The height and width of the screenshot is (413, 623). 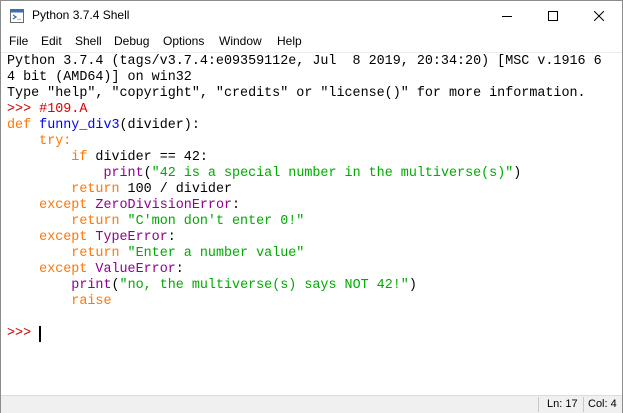 What do you see at coordinates (88, 41) in the screenshot?
I see `menu-shell: Shell` at bounding box center [88, 41].